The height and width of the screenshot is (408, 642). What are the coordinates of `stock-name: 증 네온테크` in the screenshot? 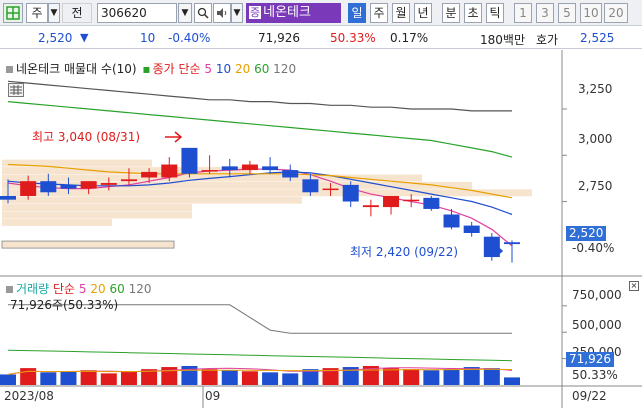 It's located at (293, 13).